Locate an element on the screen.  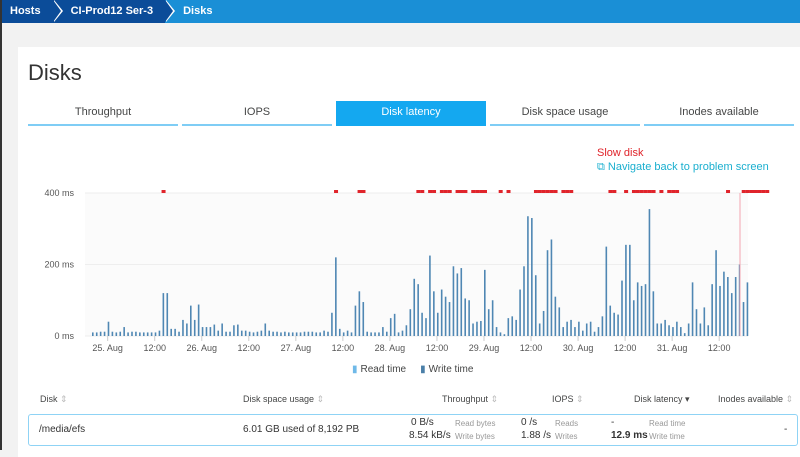
col-inodes: Inodes available ⇕ is located at coordinates (755, 399).